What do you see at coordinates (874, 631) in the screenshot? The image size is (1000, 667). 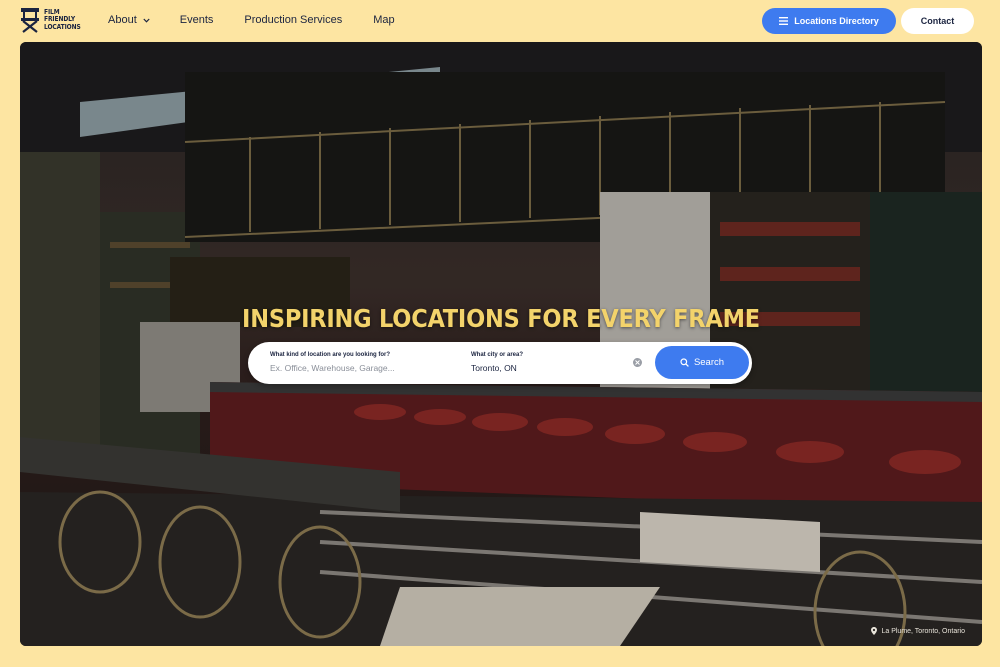 I see `map-pin-icon` at bounding box center [874, 631].